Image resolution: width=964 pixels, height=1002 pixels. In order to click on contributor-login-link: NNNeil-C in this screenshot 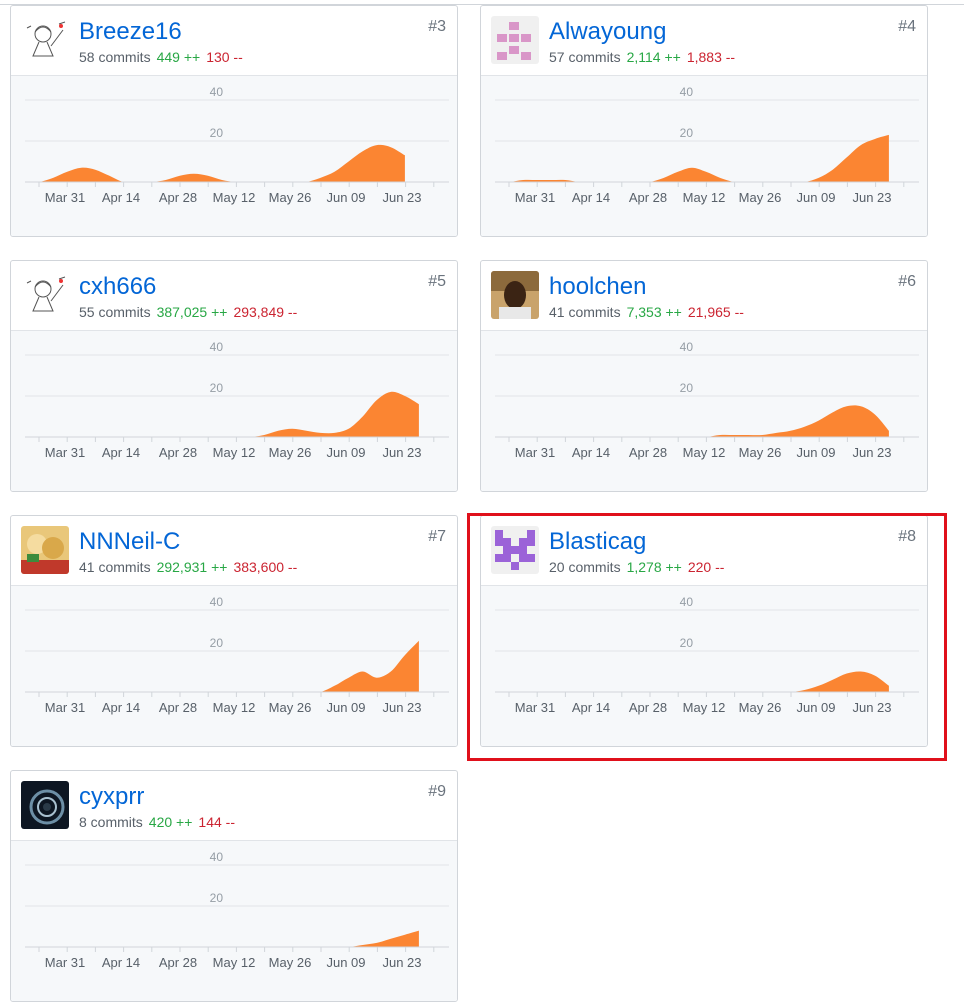, I will do `click(129, 542)`.